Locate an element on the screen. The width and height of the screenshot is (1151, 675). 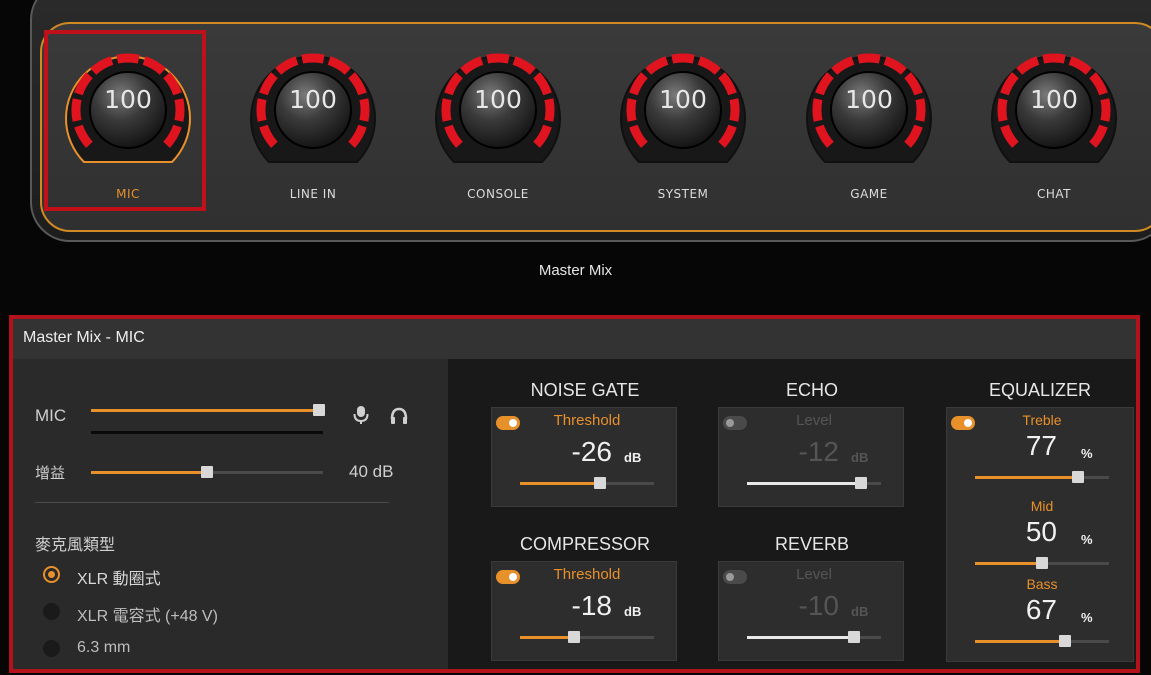
master-mix-title: Master Mix is located at coordinates (575, 270).